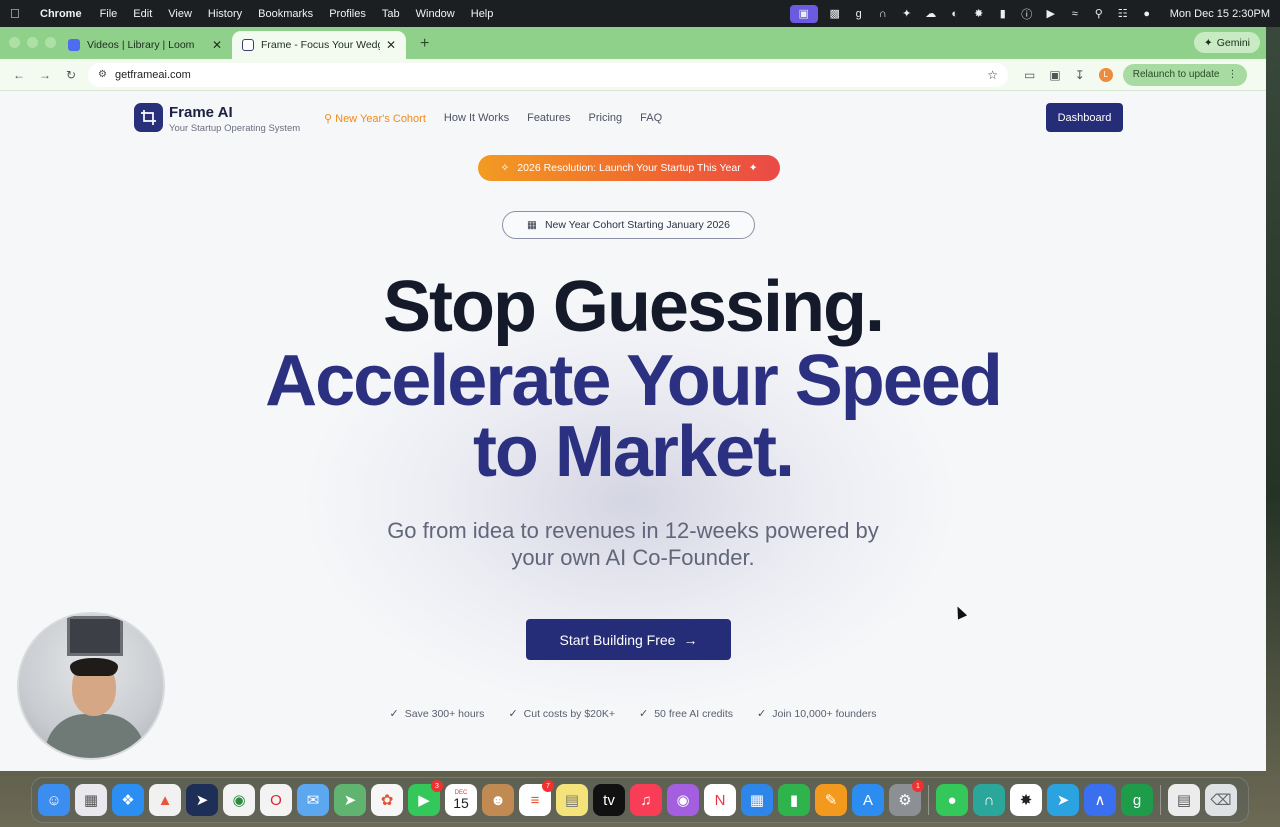 Image resolution: width=1280 pixels, height=827 pixels. I want to click on menu-app-name: Chrome, so click(61, 14).